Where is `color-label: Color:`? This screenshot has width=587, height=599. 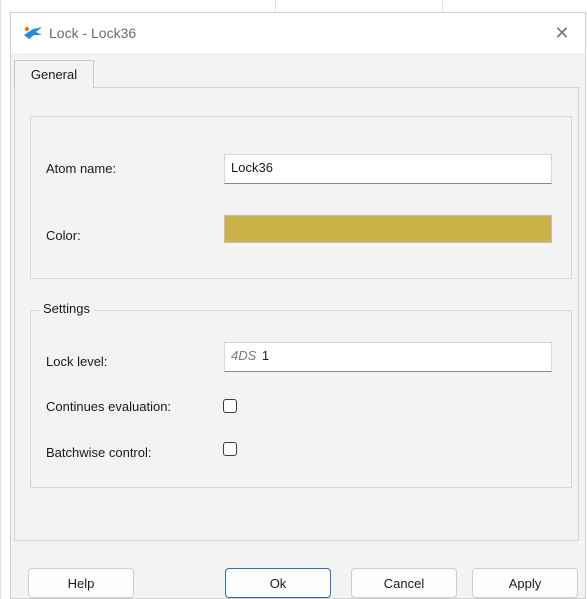
color-label: Color: is located at coordinates (63, 235).